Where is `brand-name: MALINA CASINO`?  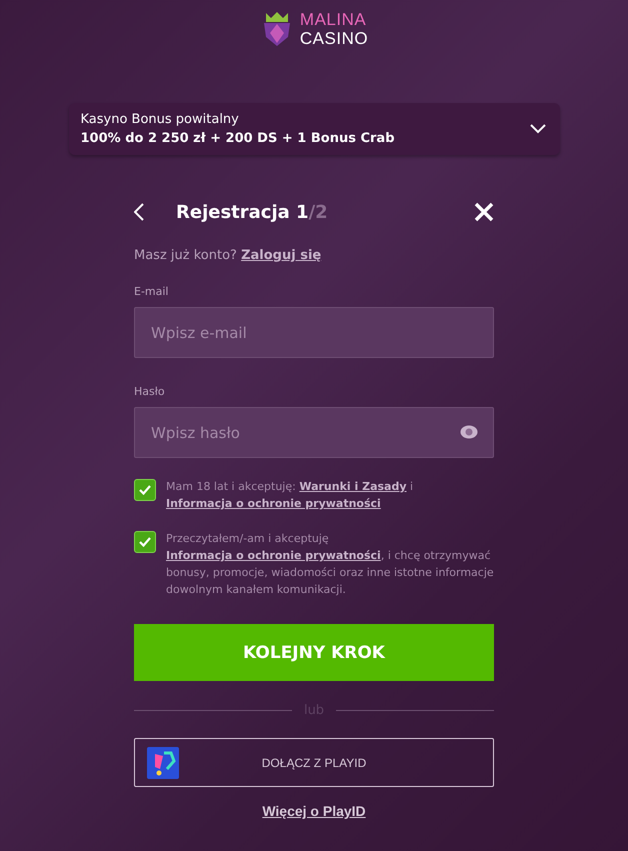 brand-name: MALINA CASINO is located at coordinates (334, 29).